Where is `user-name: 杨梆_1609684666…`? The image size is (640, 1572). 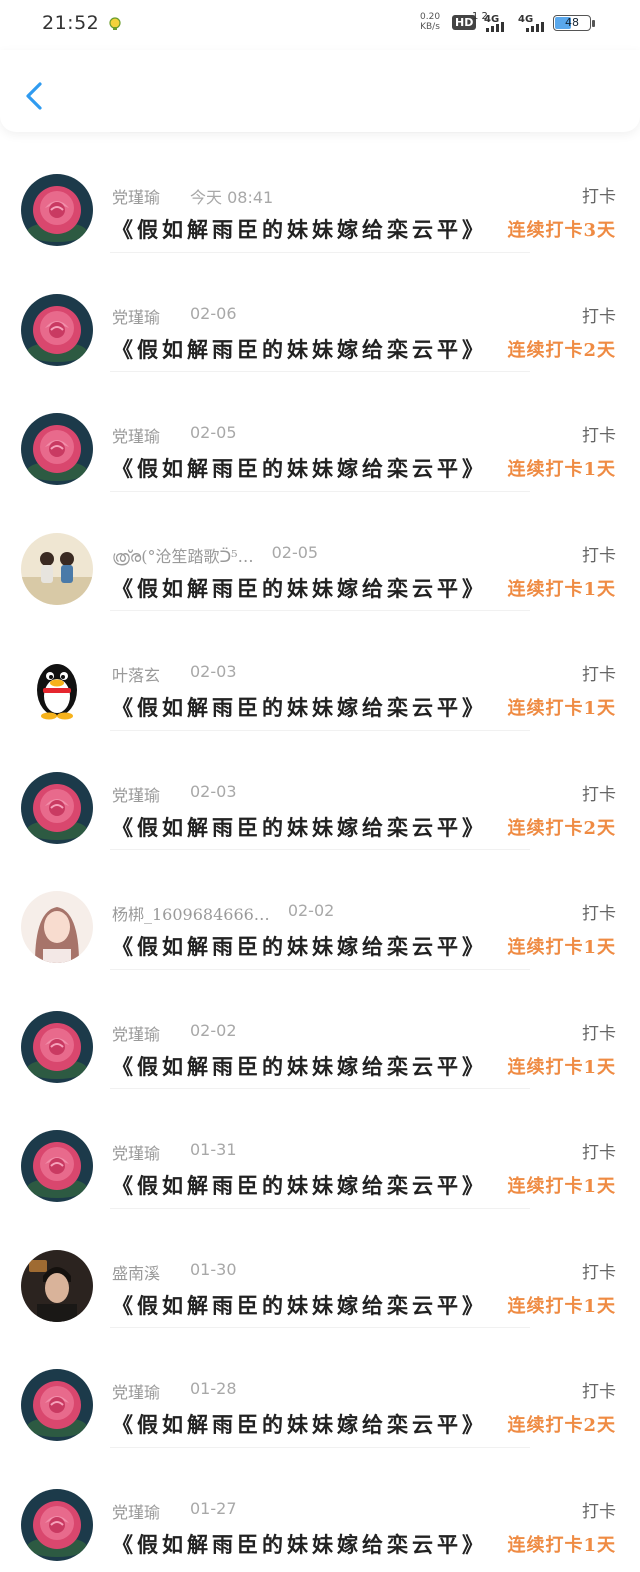 user-name: 杨梆_1609684666… is located at coordinates (191, 913).